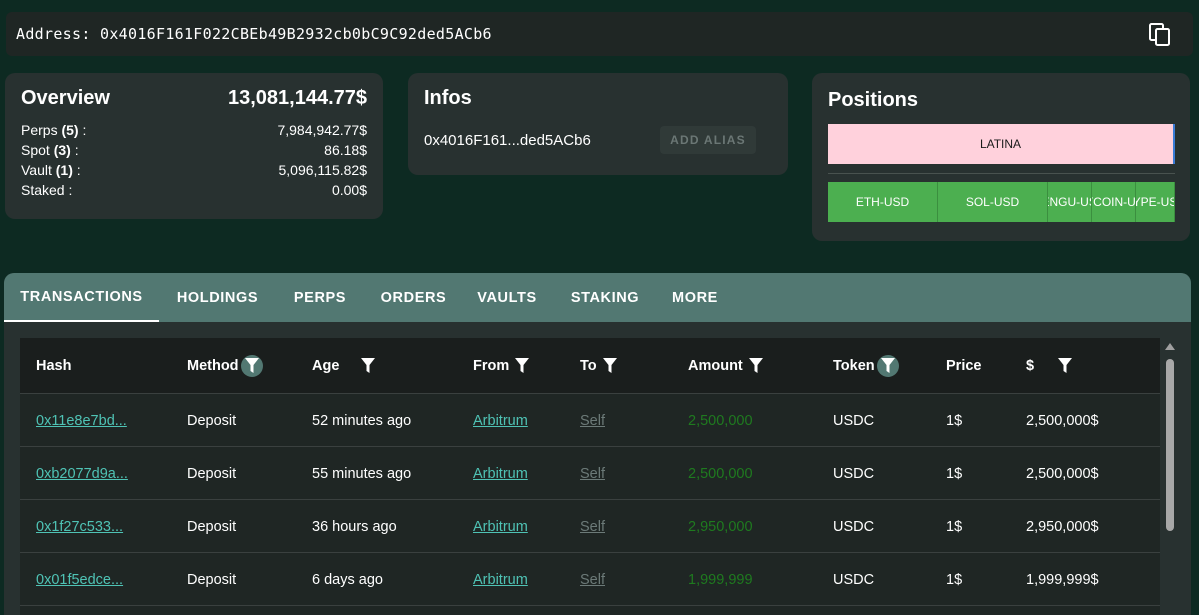  What do you see at coordinates (720, 526) in the screenshot?
I see `amount-cell: 2,950,000` at bounding box center [720, 526].